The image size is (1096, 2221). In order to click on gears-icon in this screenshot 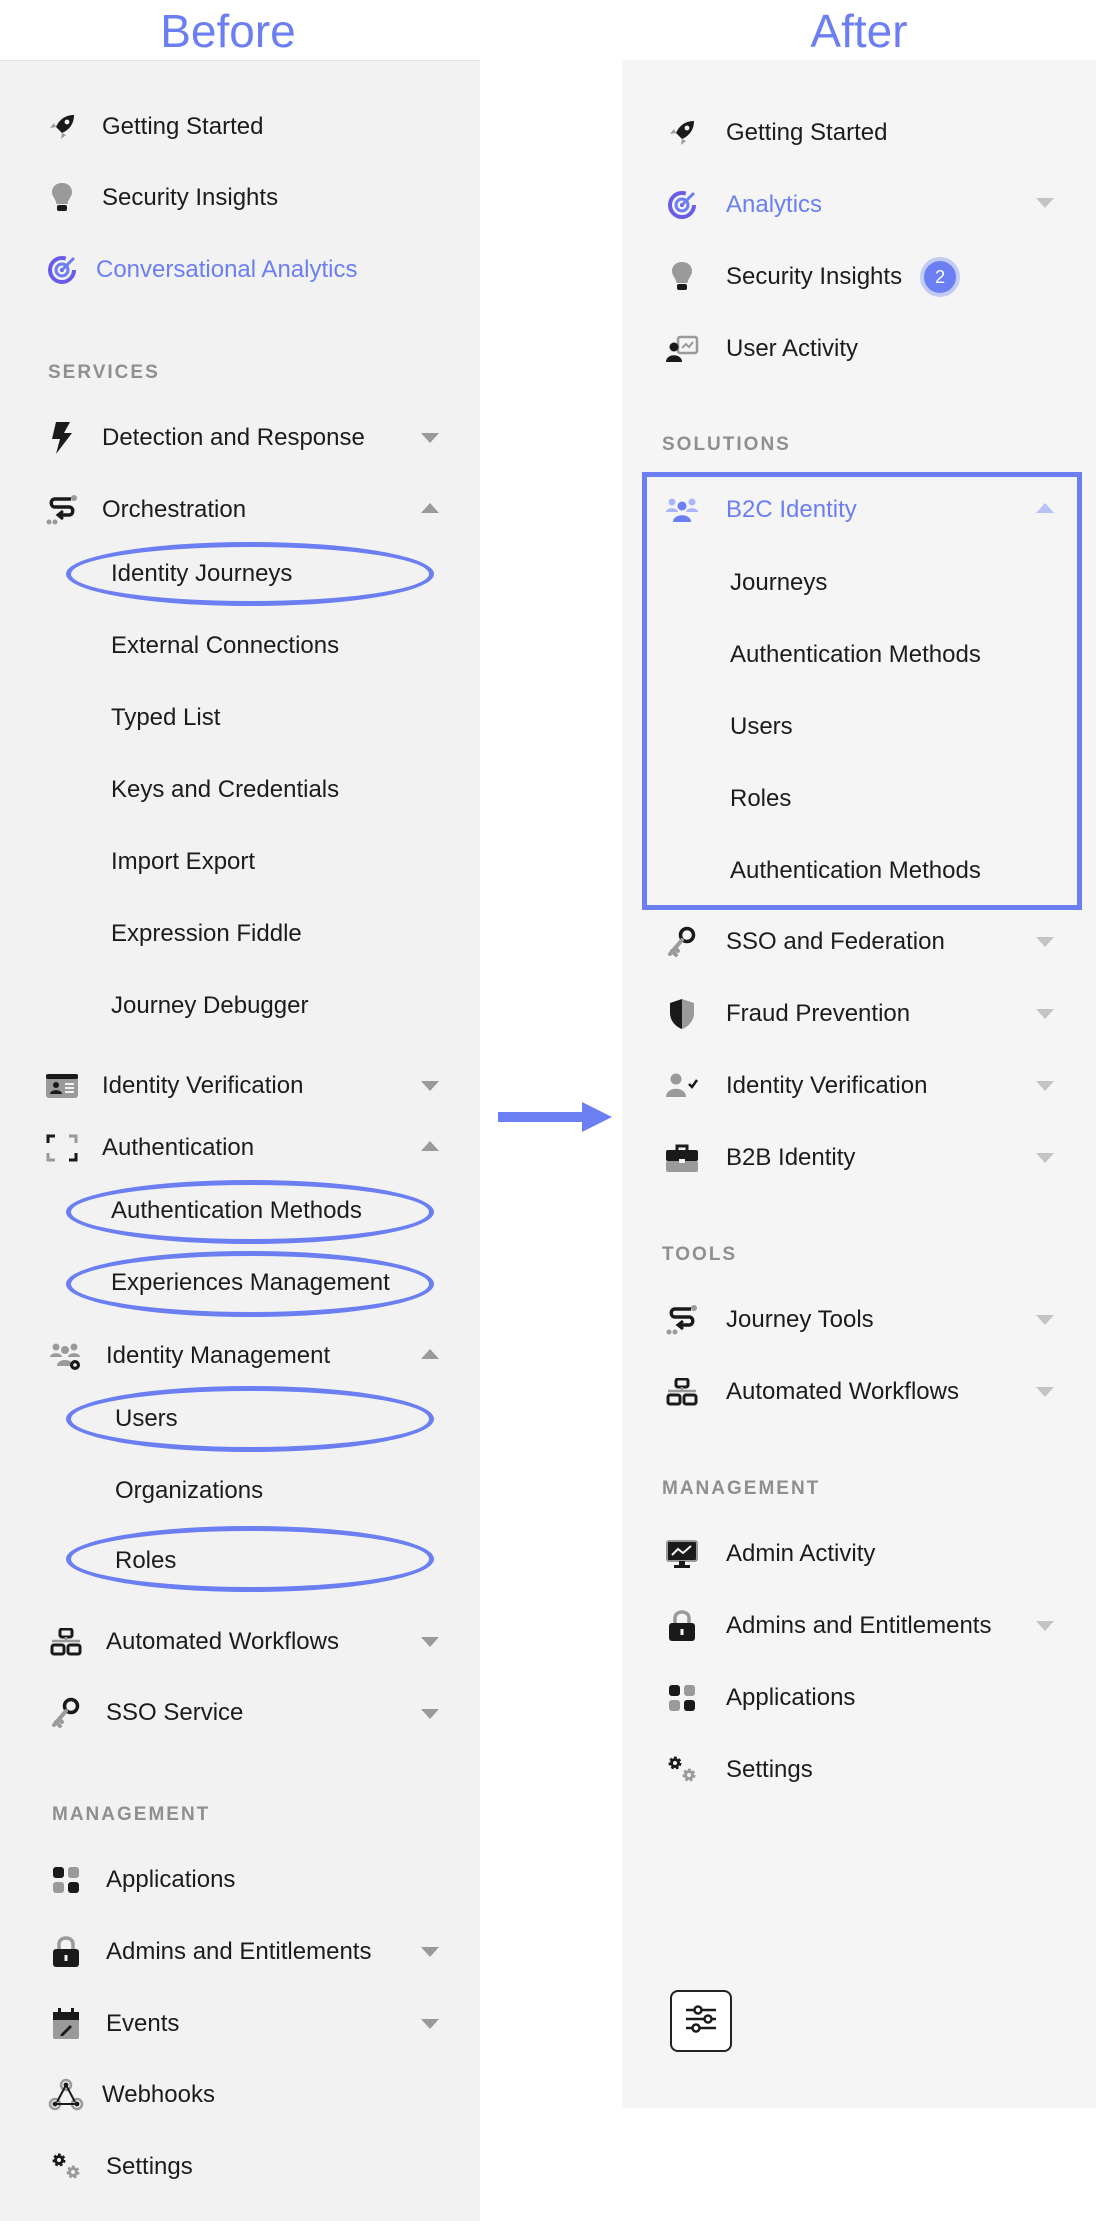, I will do `click(66, 2167)`.